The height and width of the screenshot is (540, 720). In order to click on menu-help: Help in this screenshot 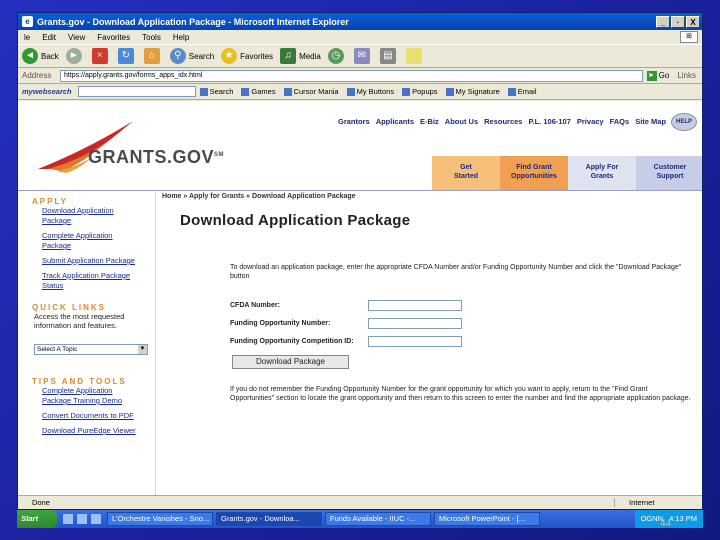, I will do `click(181, 37)`.